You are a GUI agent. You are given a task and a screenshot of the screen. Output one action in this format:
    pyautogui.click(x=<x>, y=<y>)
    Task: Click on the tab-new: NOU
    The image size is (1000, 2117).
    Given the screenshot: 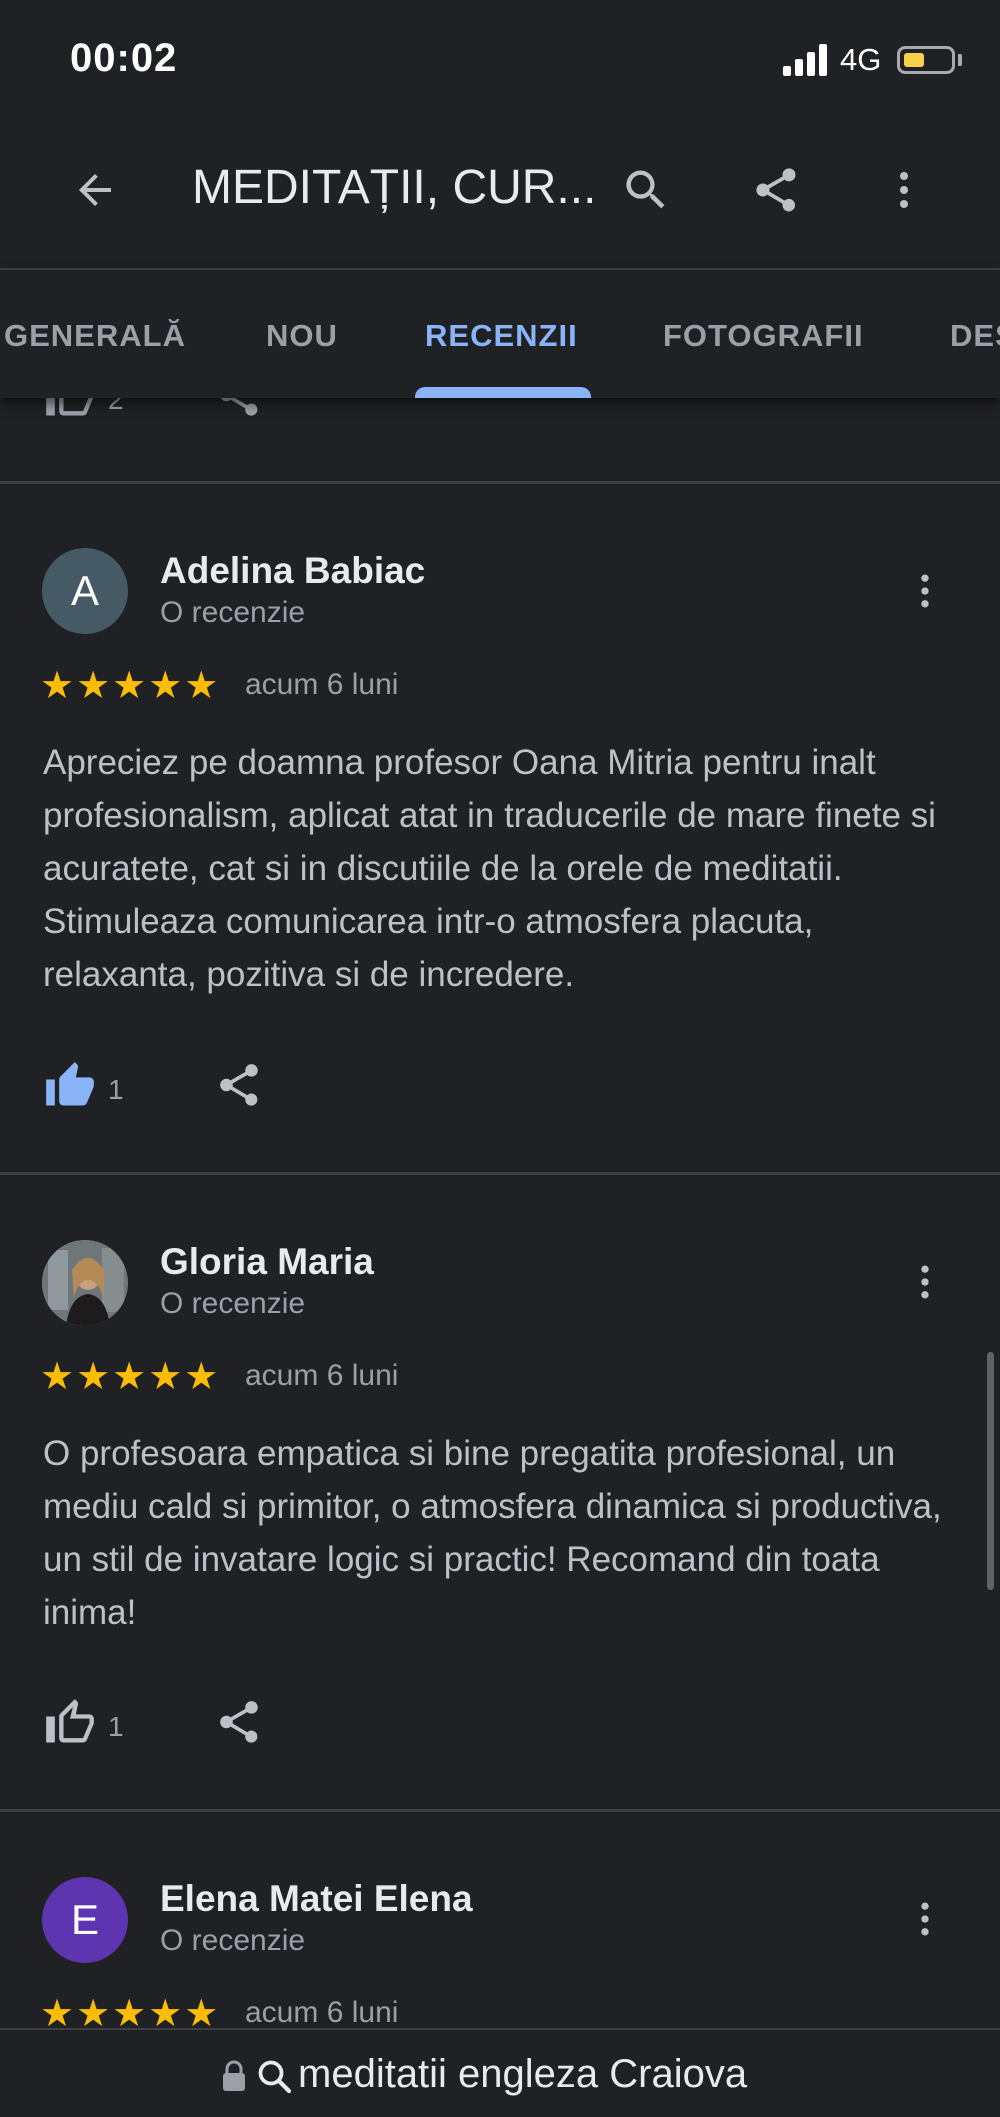 What is the action you would take?
    pyautogui.click(x=302, y=336)
    